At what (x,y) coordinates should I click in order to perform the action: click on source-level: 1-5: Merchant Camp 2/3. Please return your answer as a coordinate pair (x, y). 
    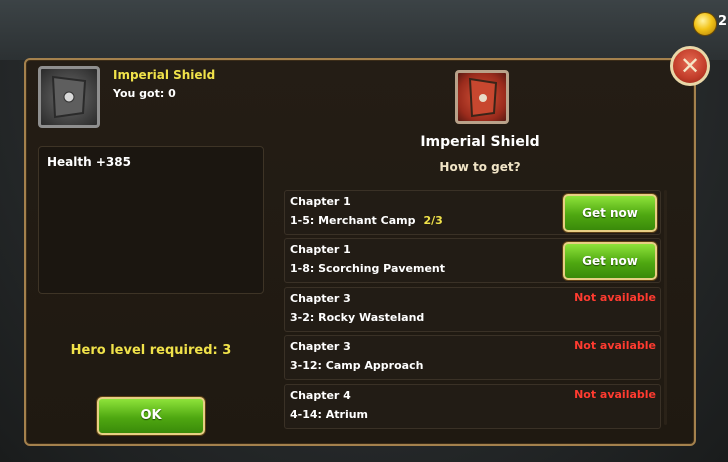
    Looking at the image, I should click on (366, 220).